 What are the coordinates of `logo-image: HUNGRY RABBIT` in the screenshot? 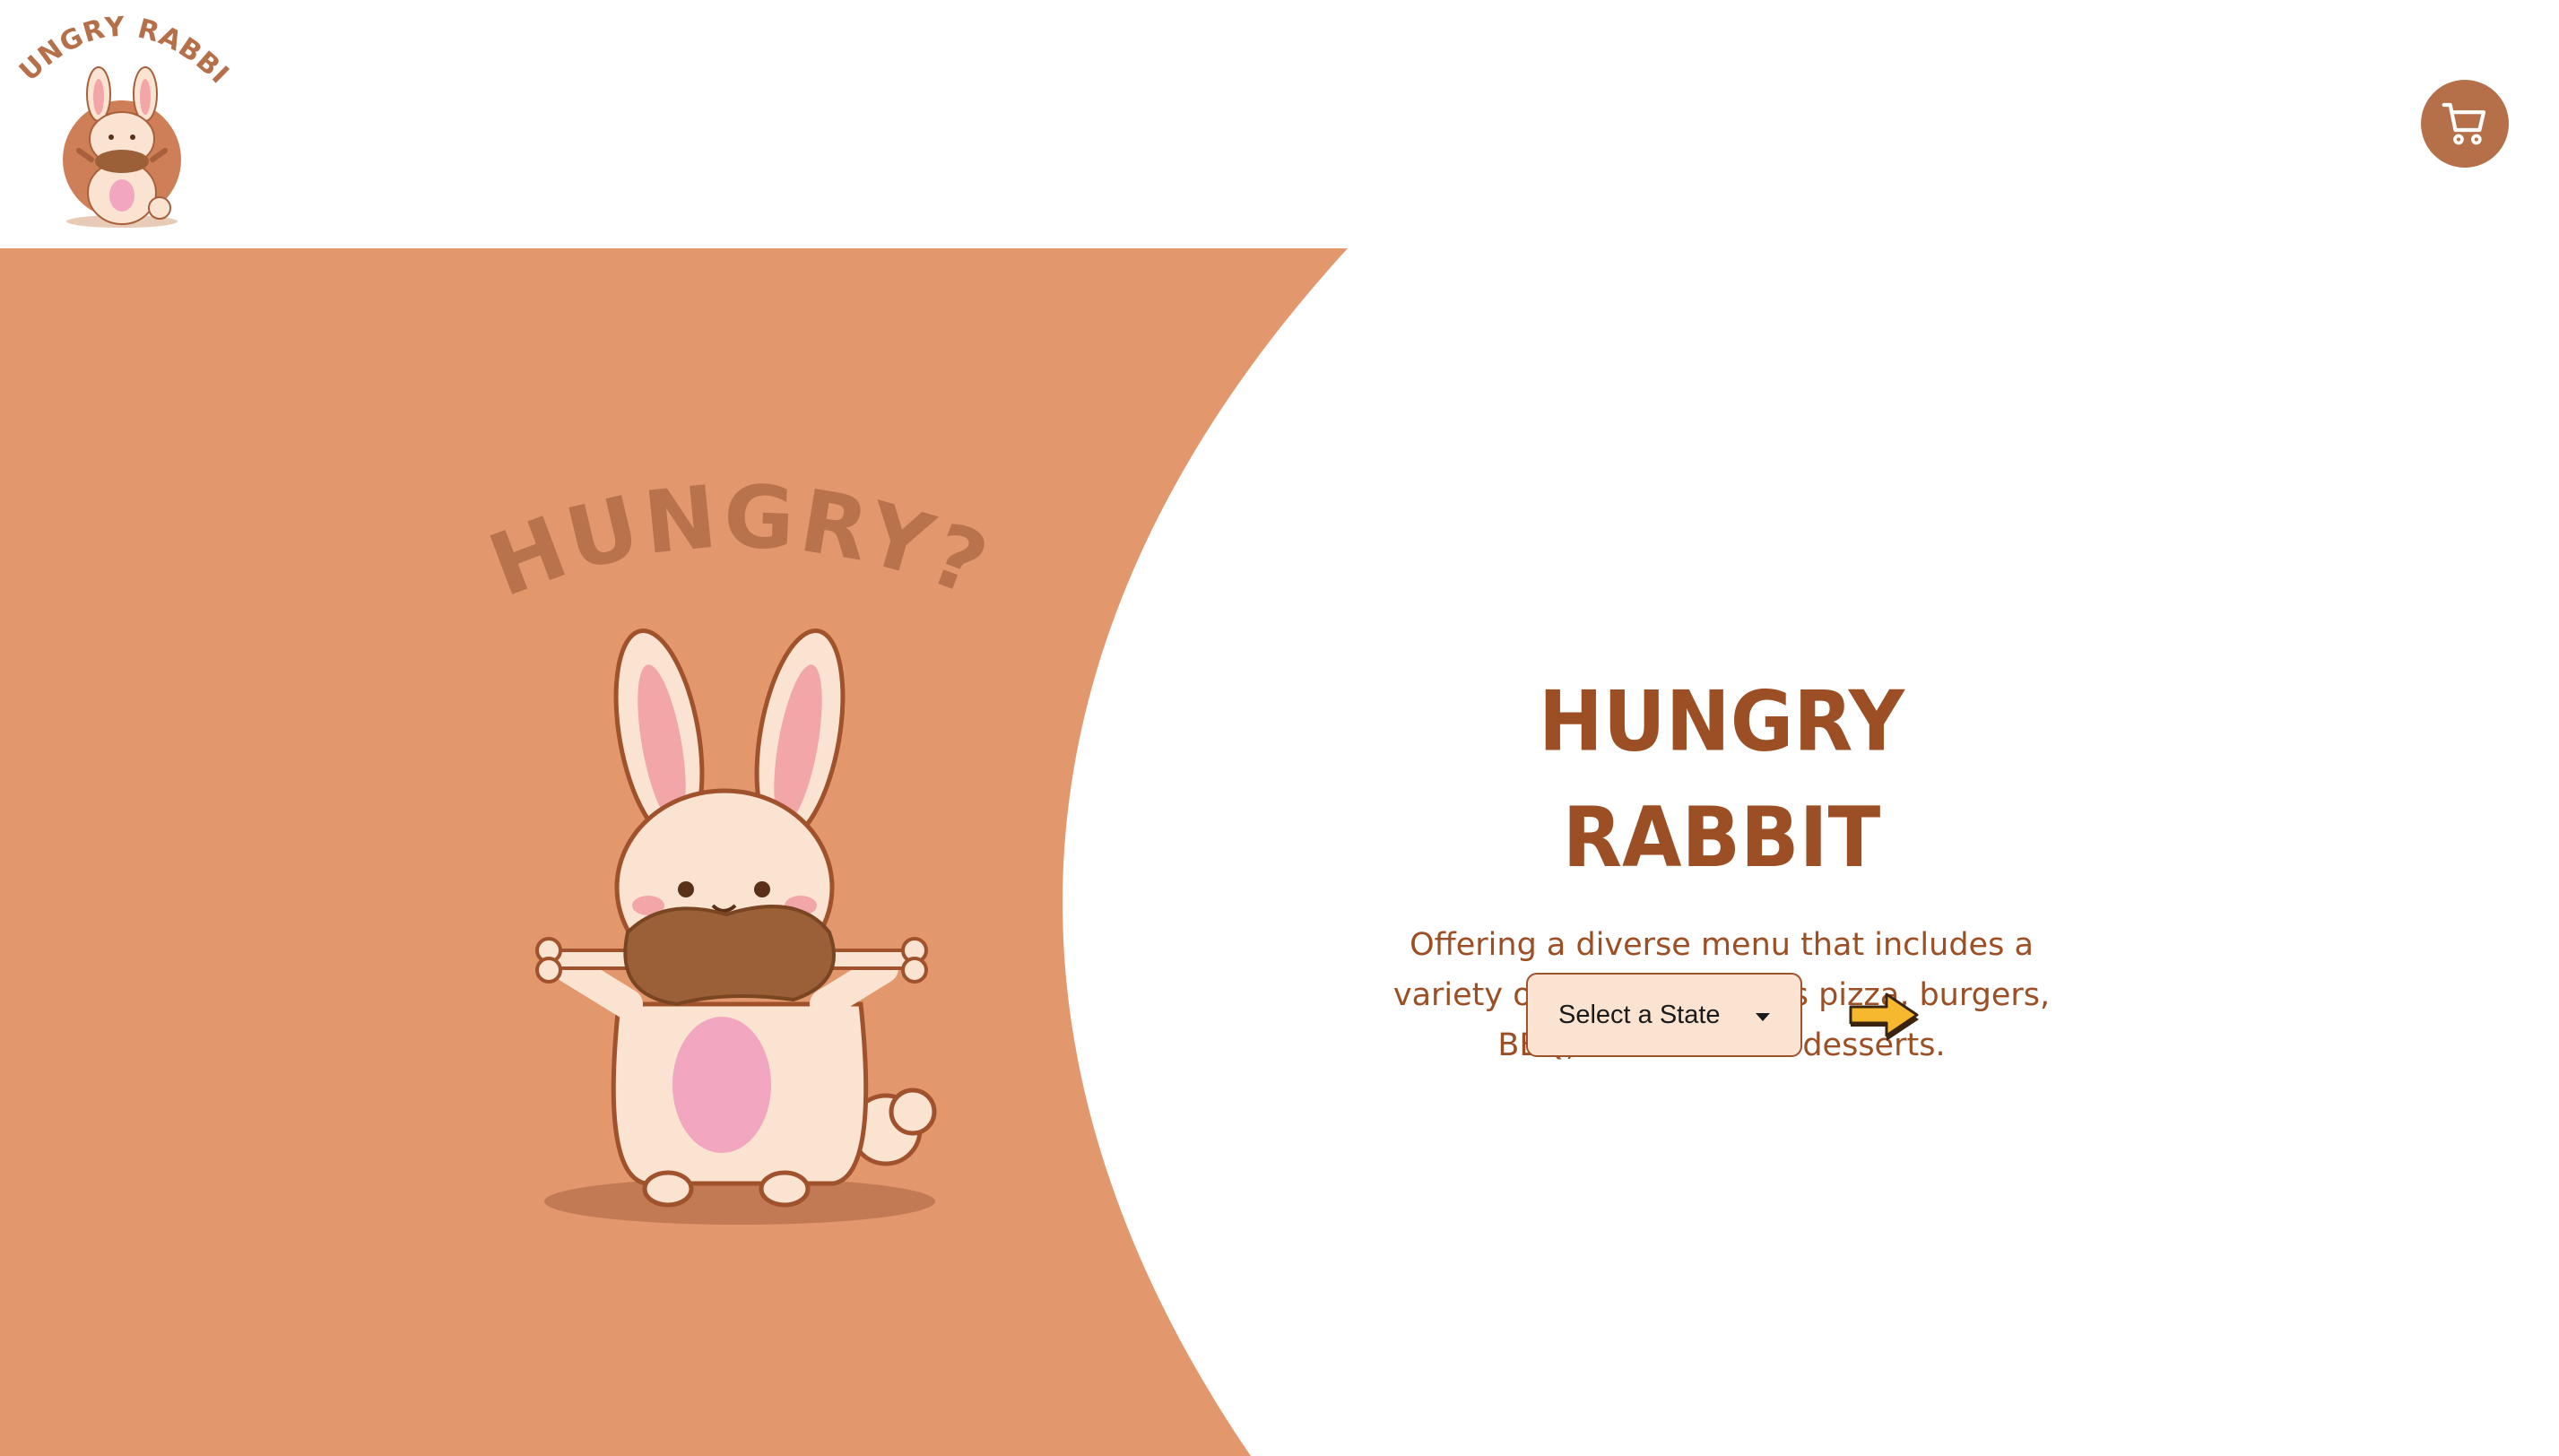 It's located at (117, 114).